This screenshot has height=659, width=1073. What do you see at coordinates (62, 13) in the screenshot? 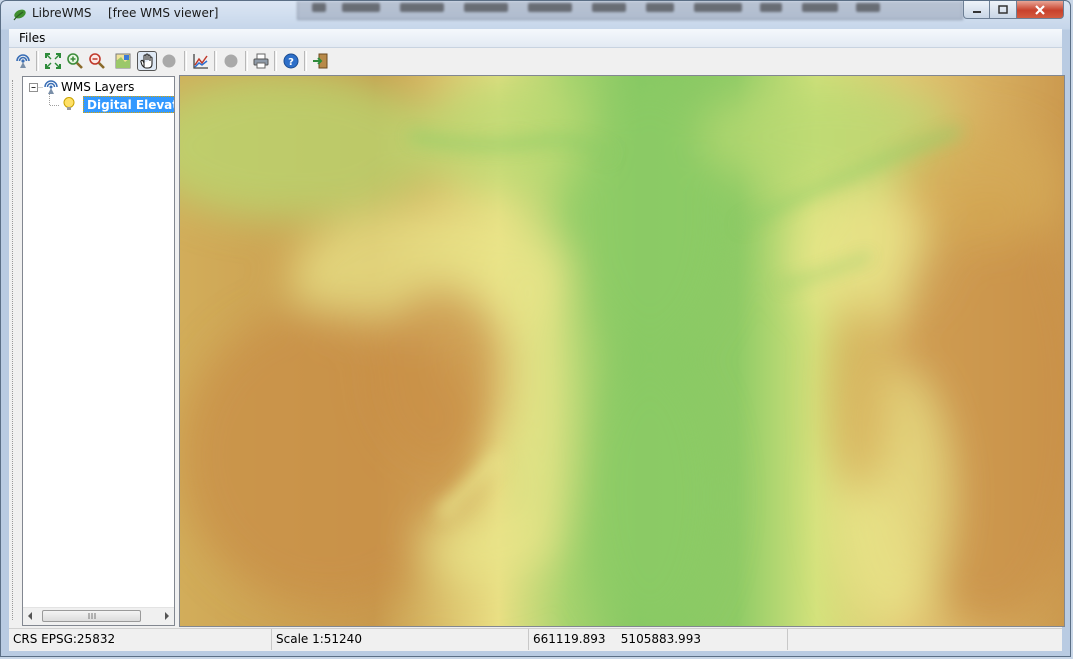
I see `window-title: LibreWMS` at bounding box center [62, 13].